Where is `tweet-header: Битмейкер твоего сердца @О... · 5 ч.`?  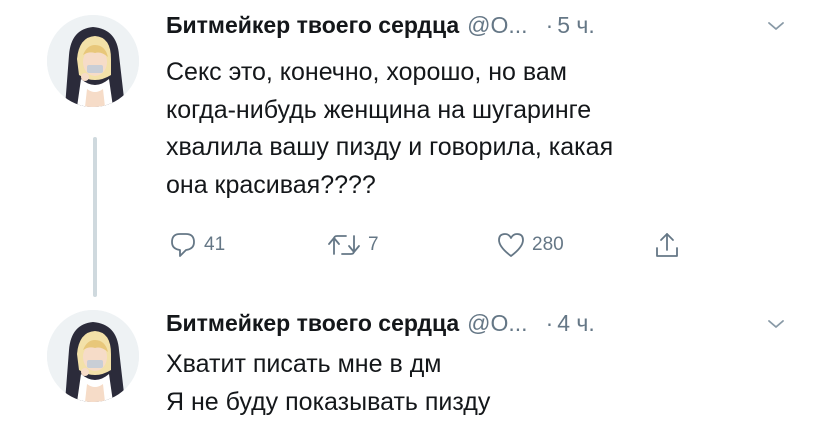 tweet-header: Битмейкер твоего сердца @О... · 5 ч. is located at coordinates (477, 25).